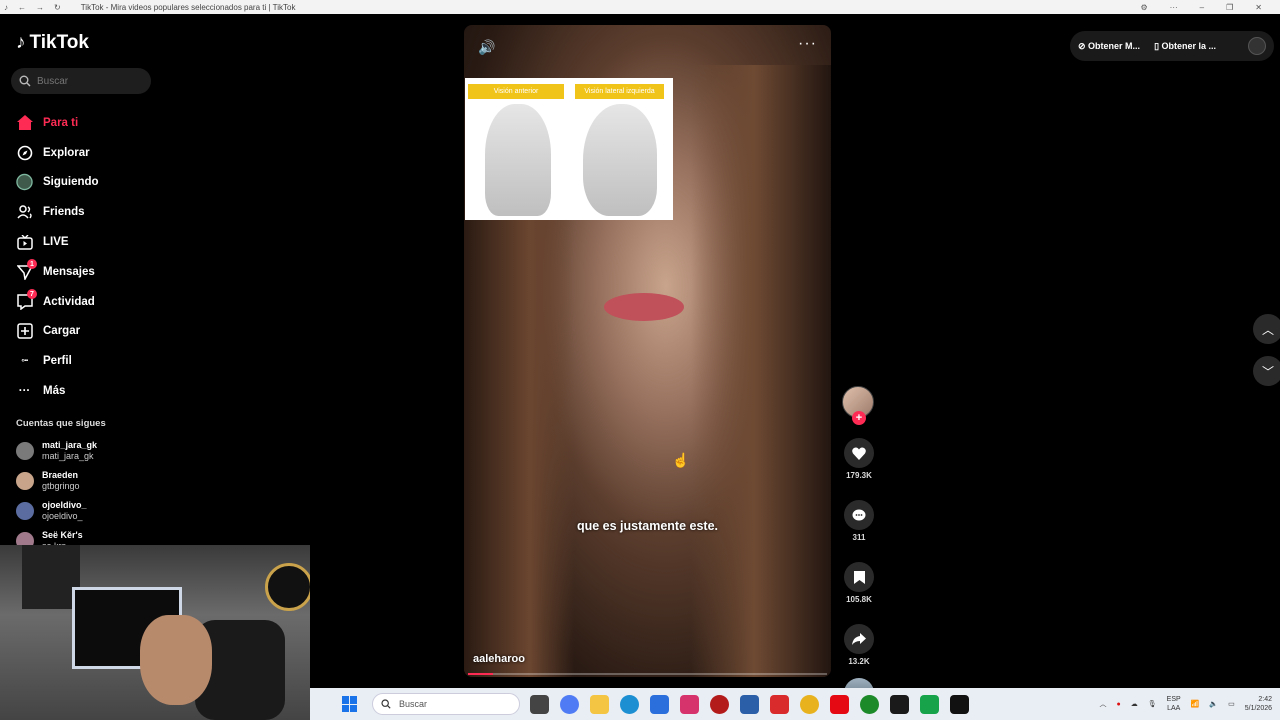 This screenshot has height=720, width=1280. What do you see at coordinates (24, 182) in the screenshot?
I see `following-avatar-icon` at bounding box center [24, 182].